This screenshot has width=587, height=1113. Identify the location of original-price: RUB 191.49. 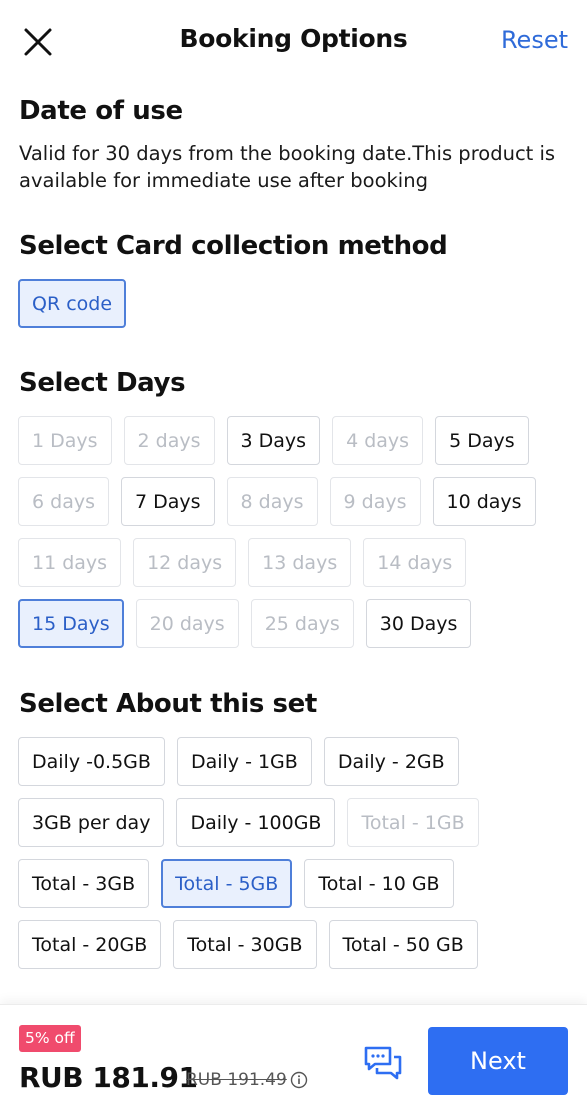
(236, 1080).